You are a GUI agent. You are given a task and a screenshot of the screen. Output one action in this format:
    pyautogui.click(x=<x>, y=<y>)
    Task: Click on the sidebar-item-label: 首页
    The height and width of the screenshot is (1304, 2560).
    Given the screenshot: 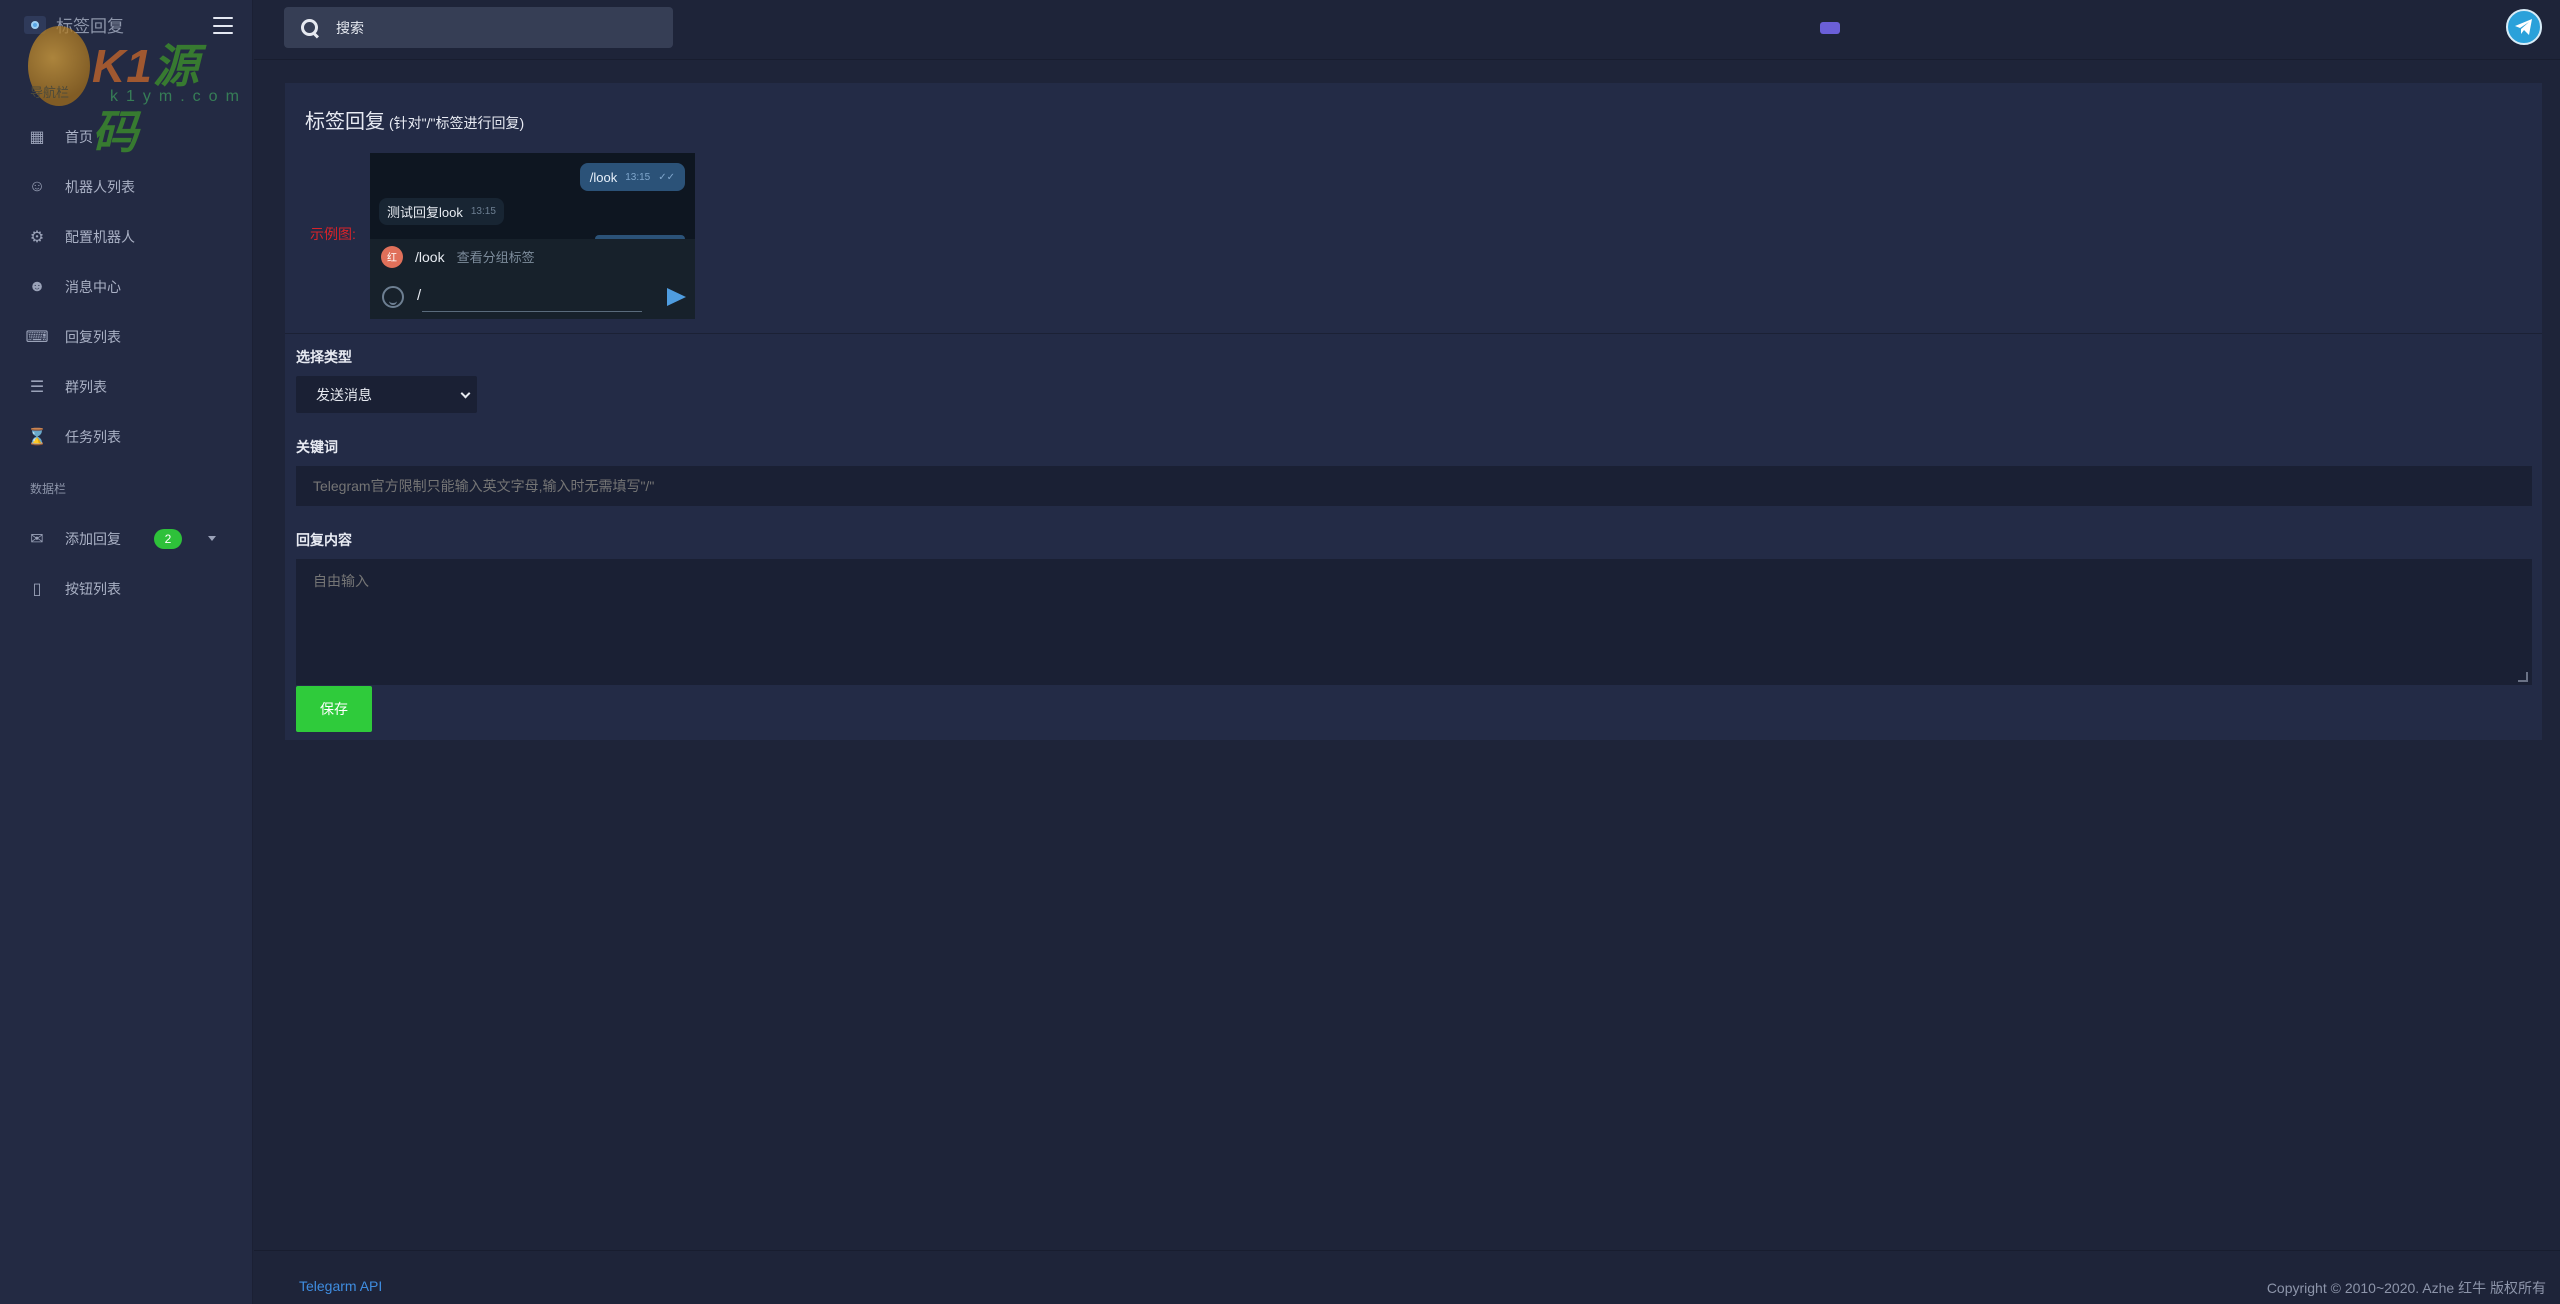 What is the action you would take?
    pyautogui.click(x=79, y=137)
    